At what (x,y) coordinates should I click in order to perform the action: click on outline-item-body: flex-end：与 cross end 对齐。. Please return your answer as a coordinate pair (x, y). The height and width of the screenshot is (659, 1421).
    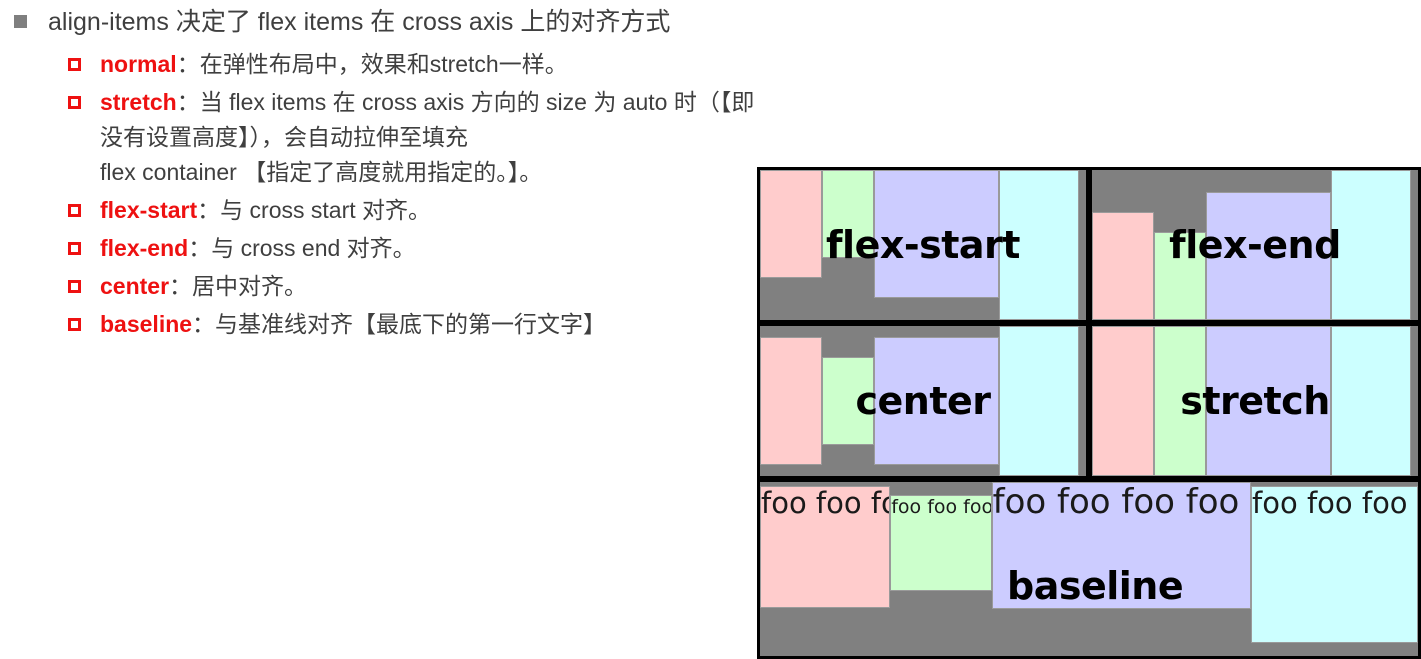
    Looking at the image, I should click on (258, 248).